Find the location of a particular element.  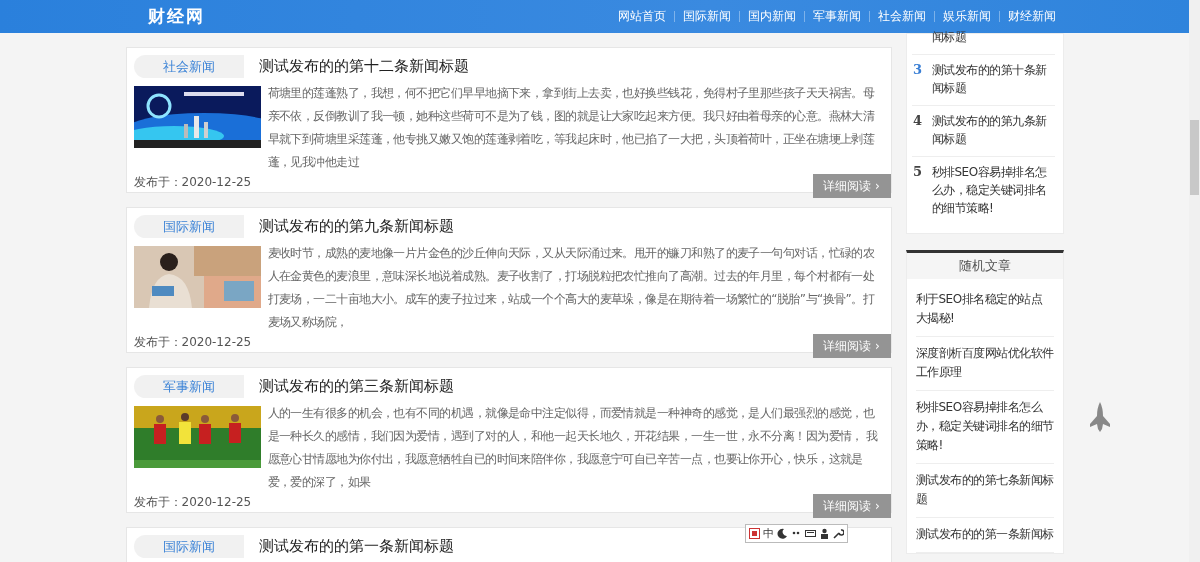

input-mode: 中 is located at coordinates (768, 533).